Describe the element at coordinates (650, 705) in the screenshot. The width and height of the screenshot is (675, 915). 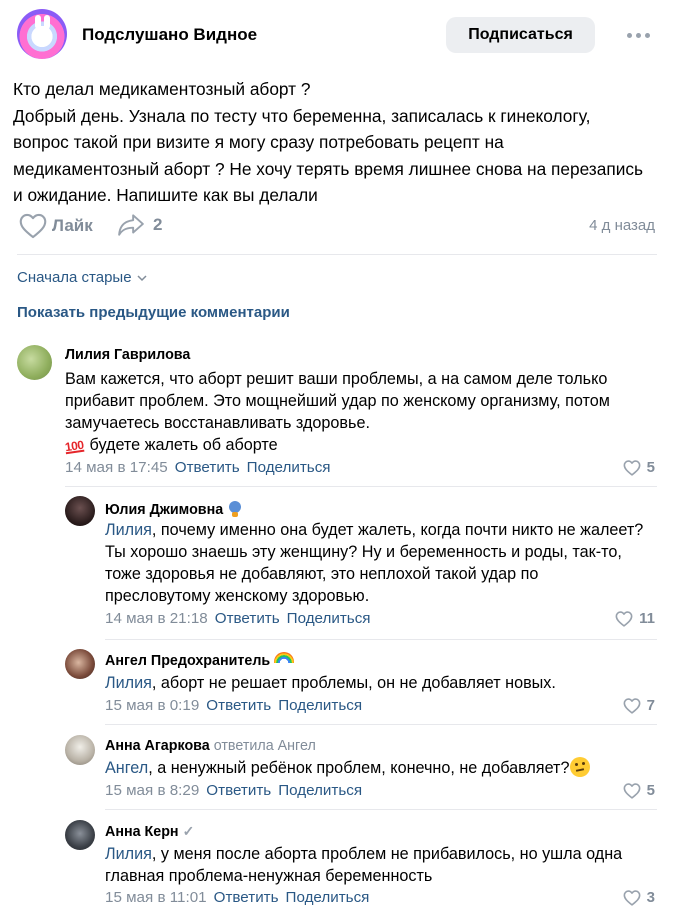
I see `like-count: 7` at that location.